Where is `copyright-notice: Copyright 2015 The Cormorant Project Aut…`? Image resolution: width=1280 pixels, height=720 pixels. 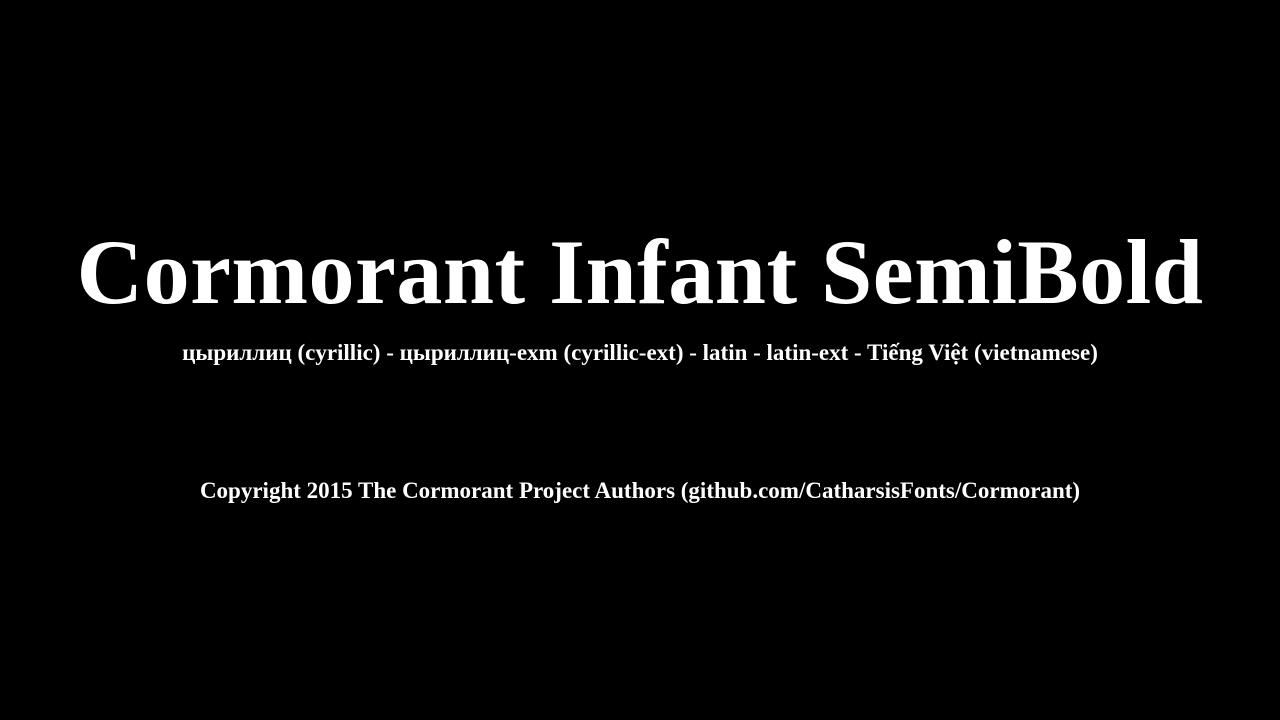 copyright-notice: Copyright 2015 The Cormorant Project Aut… is located at coordinates (640, 490).